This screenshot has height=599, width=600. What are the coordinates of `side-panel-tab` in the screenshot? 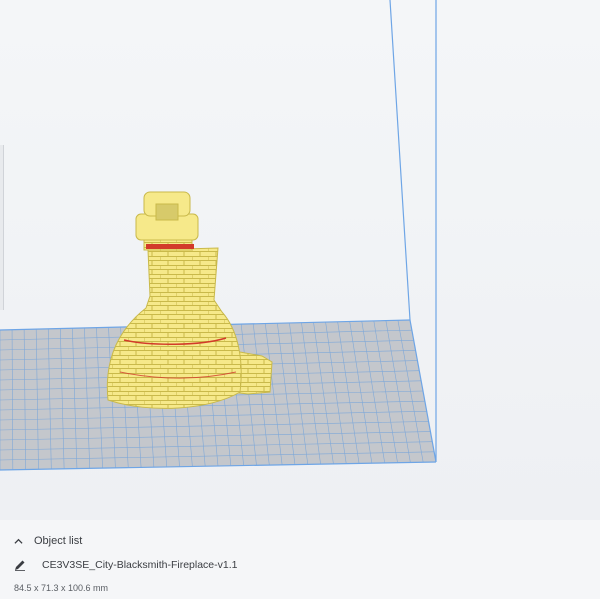 It's located at (2, 227).